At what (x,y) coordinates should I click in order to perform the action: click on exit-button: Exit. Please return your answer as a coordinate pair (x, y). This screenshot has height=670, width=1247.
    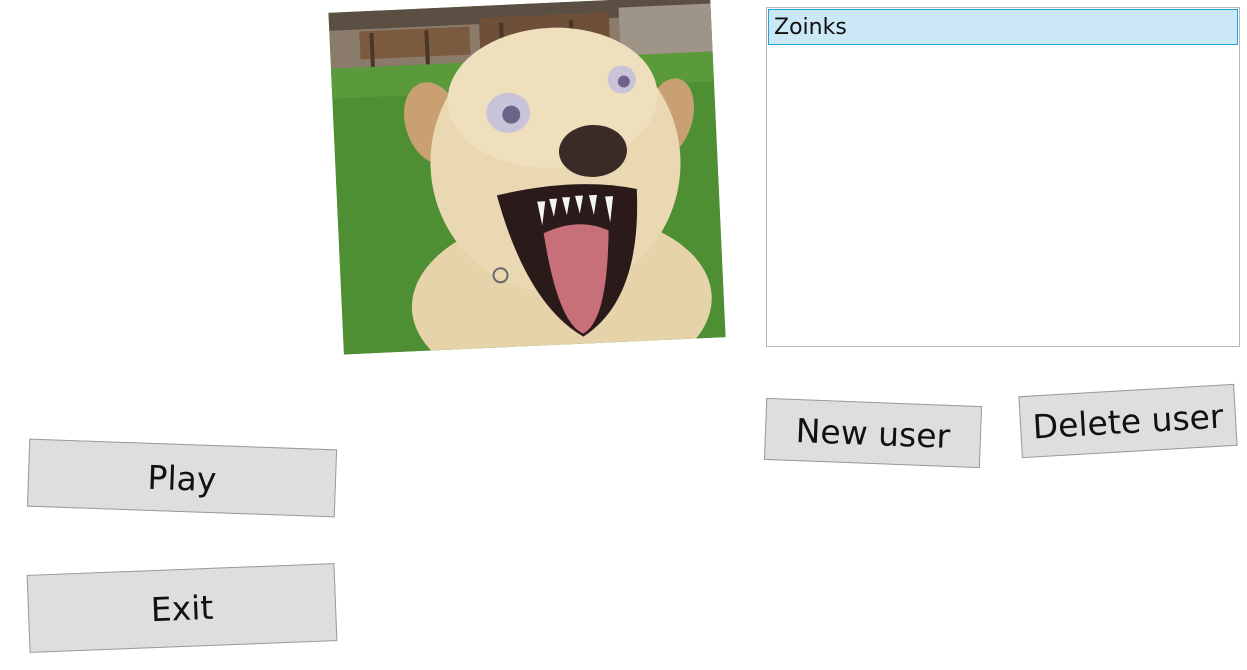
    Looking at the image, I should click on (182, 608).